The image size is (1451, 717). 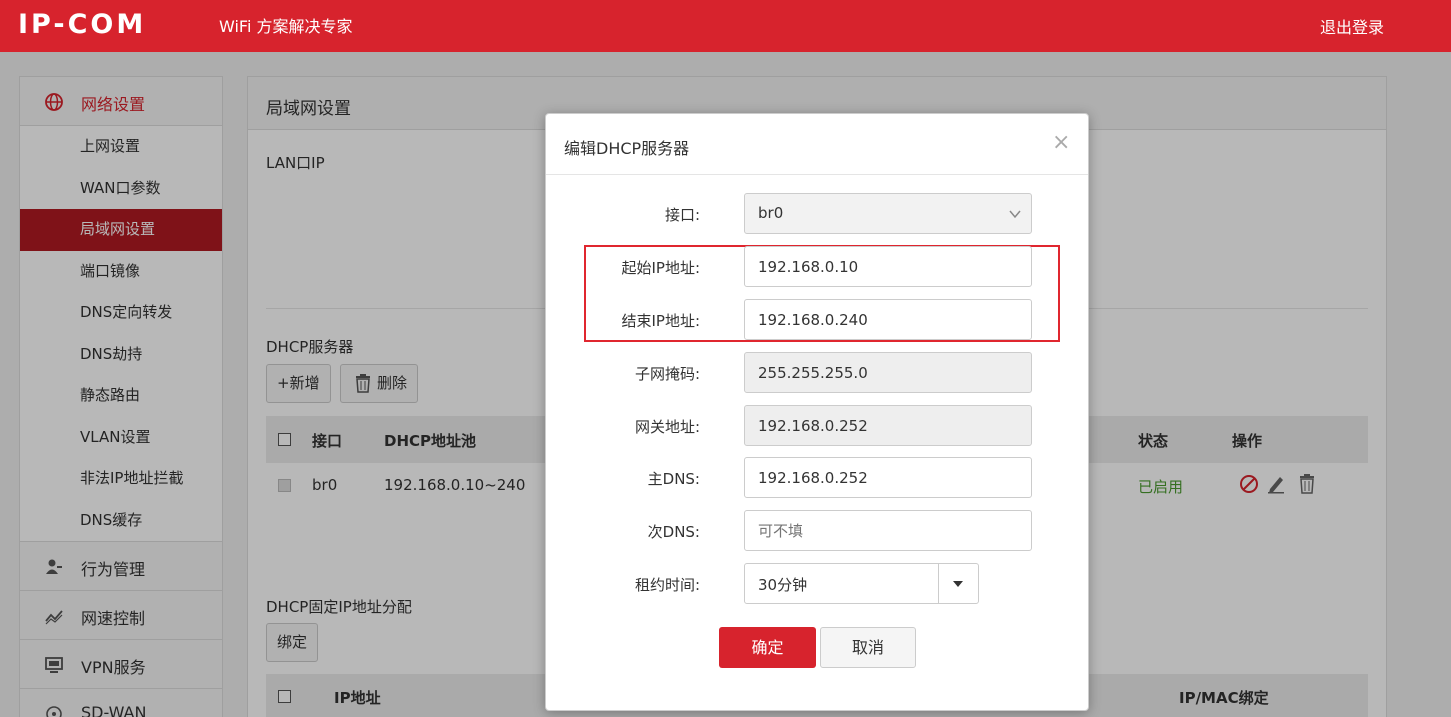 I want to click on start-ip-input, so click(x=888, y=266).